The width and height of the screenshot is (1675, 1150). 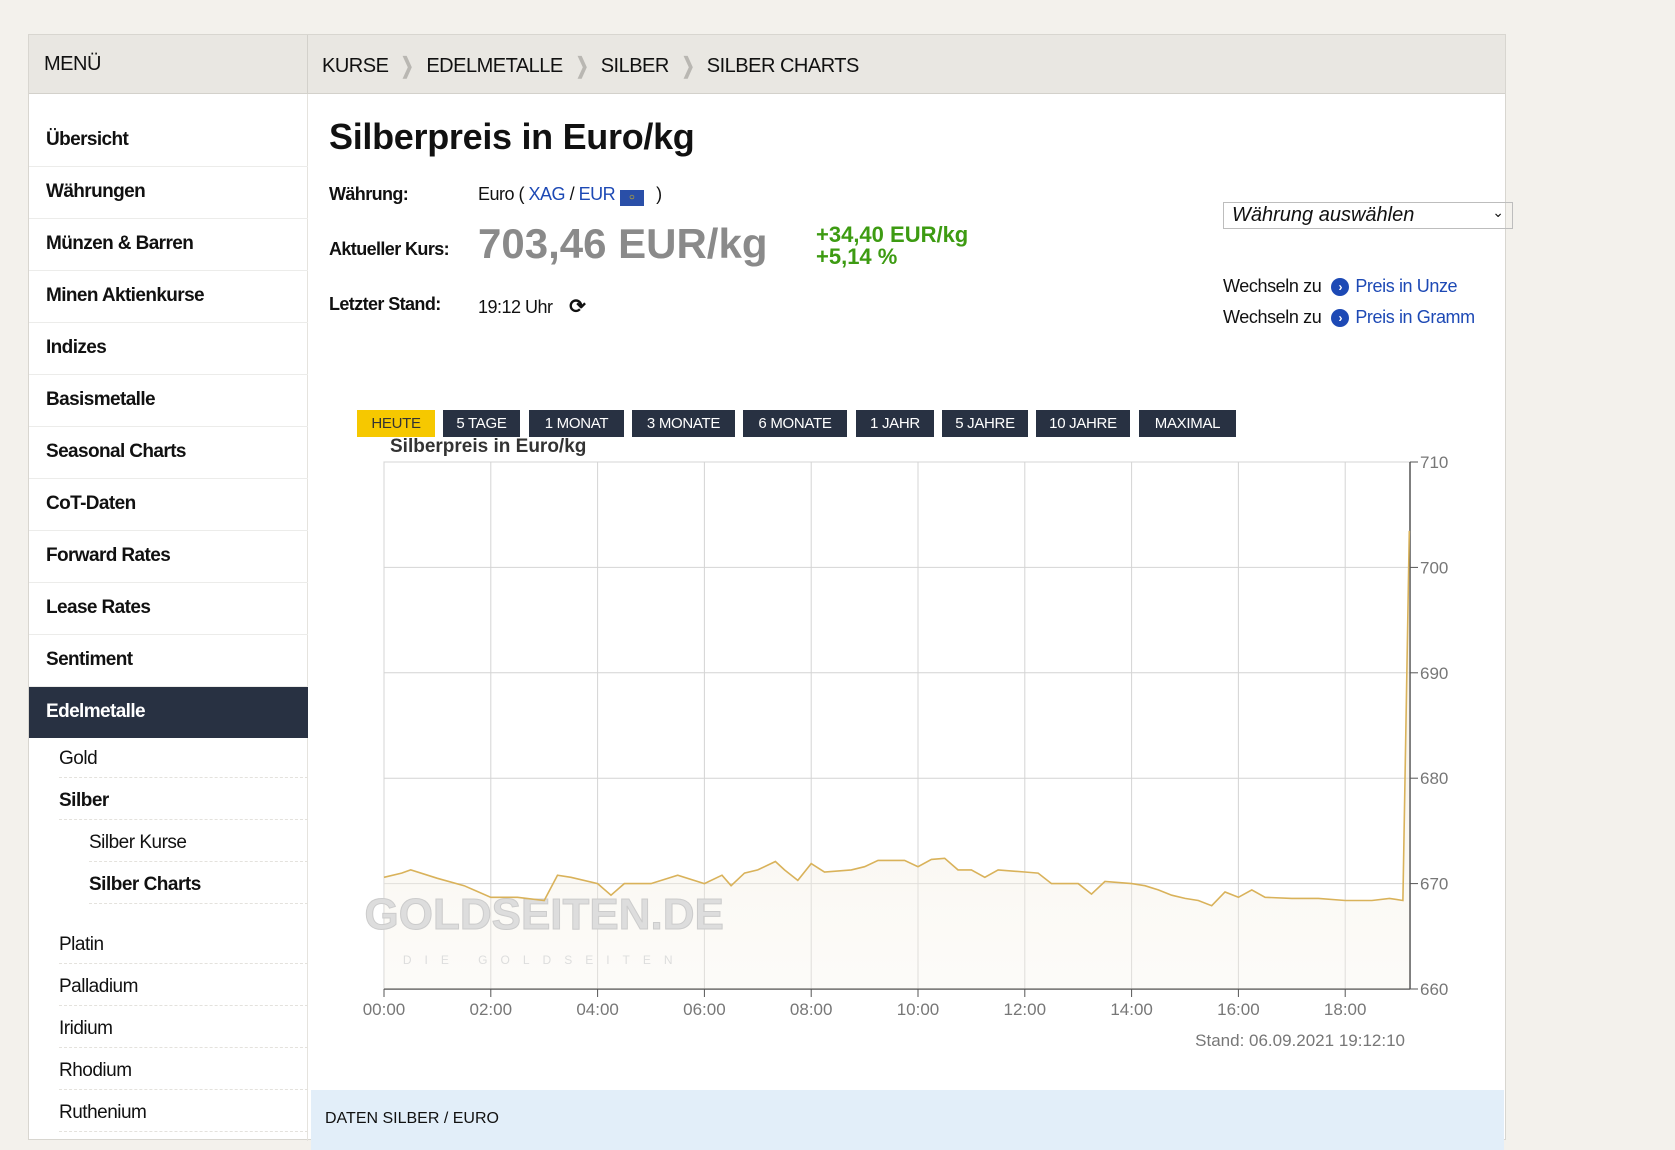 What do you see at coordinates (168, 245) in the screenshot?
I see `sidebar-item-muenzen-barren: Münzen & Barren` at bounding box center [168, 245].